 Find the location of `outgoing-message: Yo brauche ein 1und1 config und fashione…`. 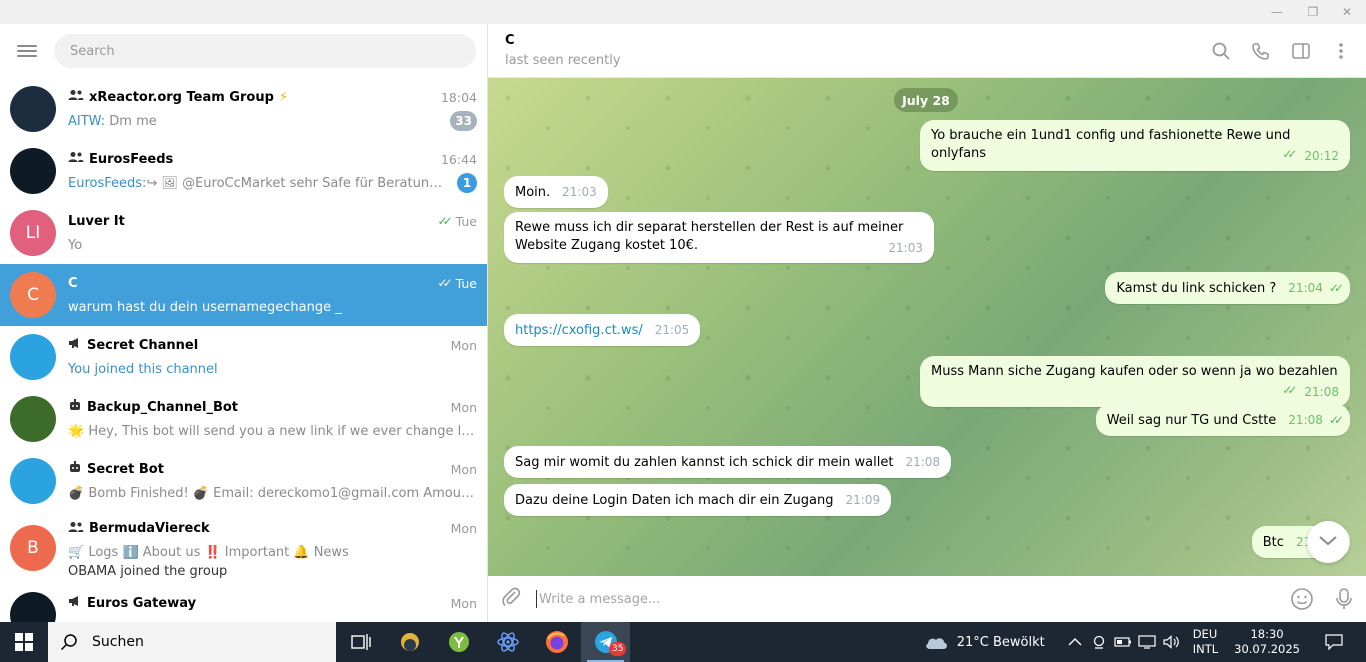

outgoing-message: Yo brauche ein 1und1 config und fashione… is located at coordinates (1135, 145).